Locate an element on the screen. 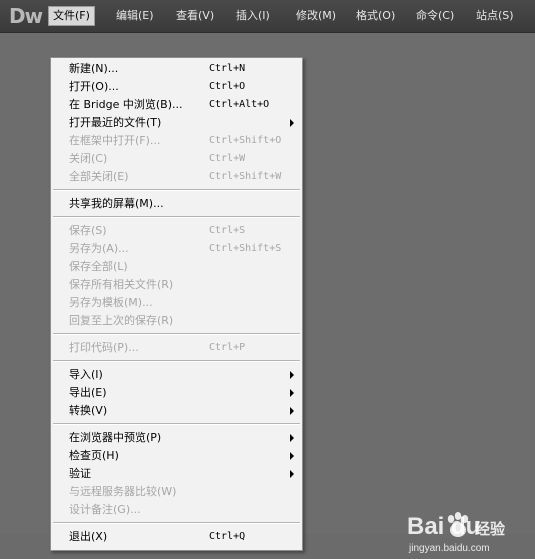 This screenshot has width=535, height=559. file-menu-item: 另存为(A)... Ctrl+Shift+S is located at coordinates (176, 249).